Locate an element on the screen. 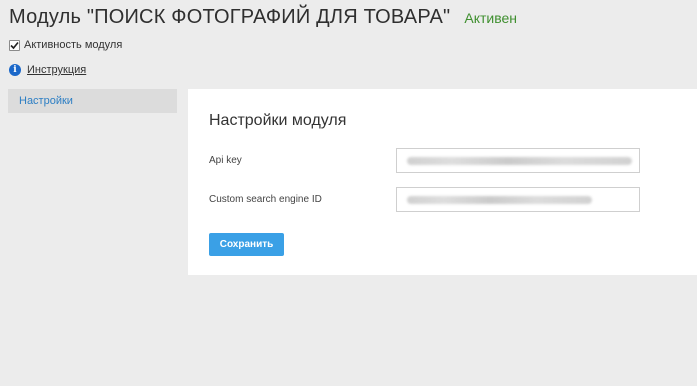 Image resolution: width=697 pixels, height=386 pixels. module-activity-toggle: Активность модуля is located at coordinates (65, 45).